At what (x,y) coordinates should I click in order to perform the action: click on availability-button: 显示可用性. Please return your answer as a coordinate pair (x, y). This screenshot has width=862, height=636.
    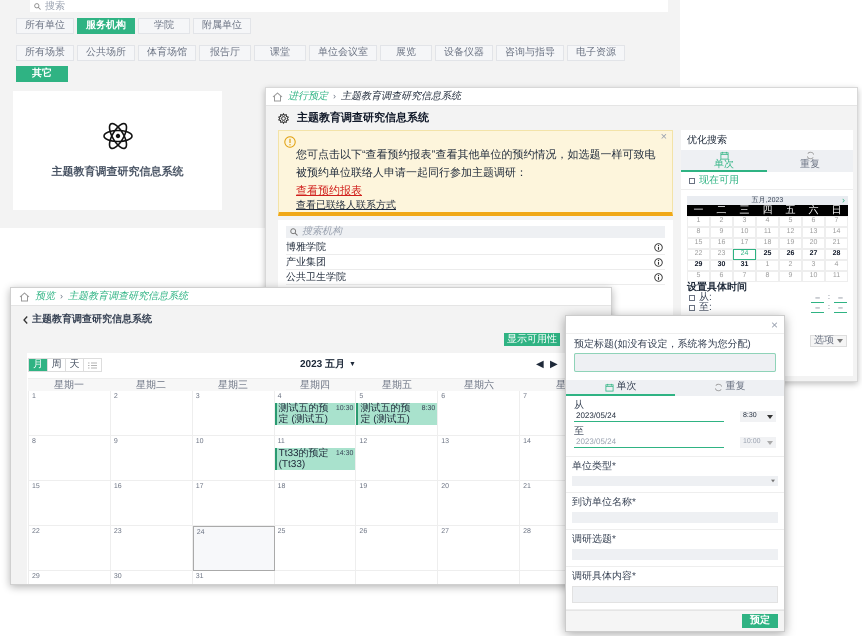
    Looking at the image, I should click on (532, 339).